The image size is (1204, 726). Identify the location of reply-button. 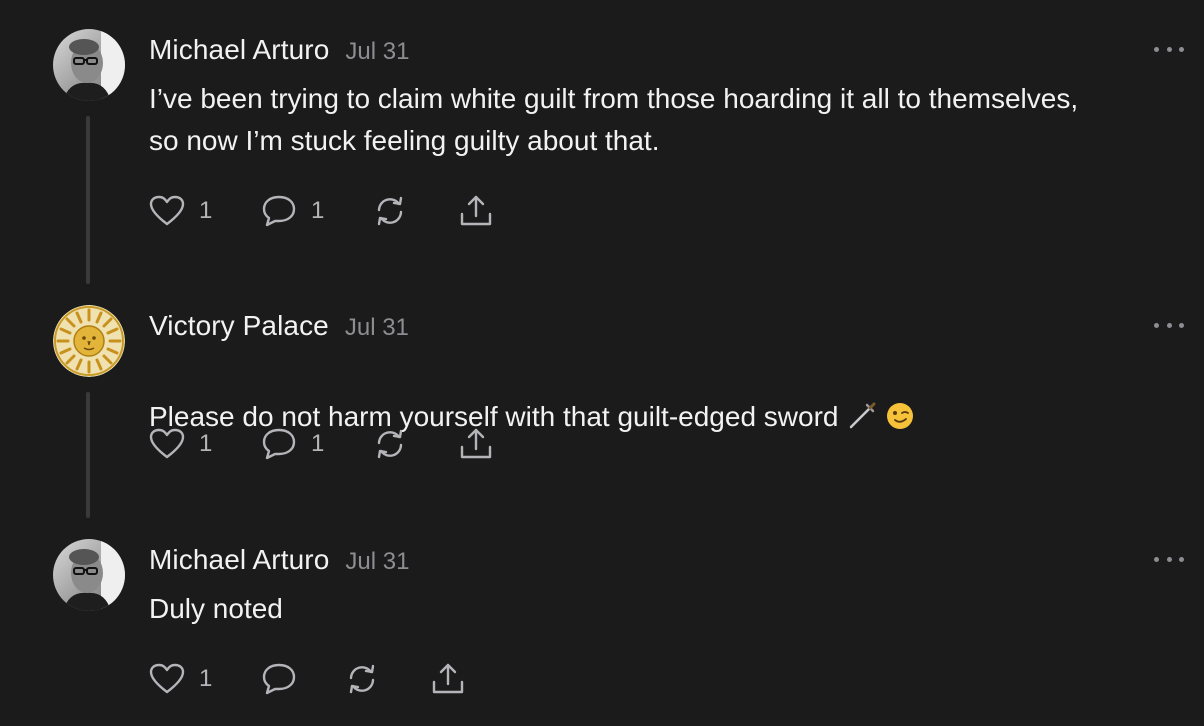
(279, 679).